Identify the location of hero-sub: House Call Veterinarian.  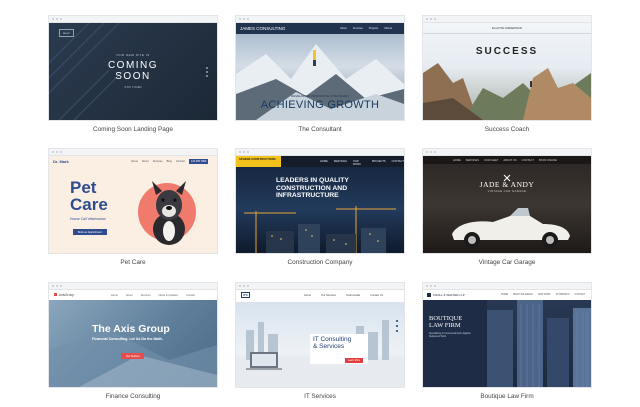
(88, 219).